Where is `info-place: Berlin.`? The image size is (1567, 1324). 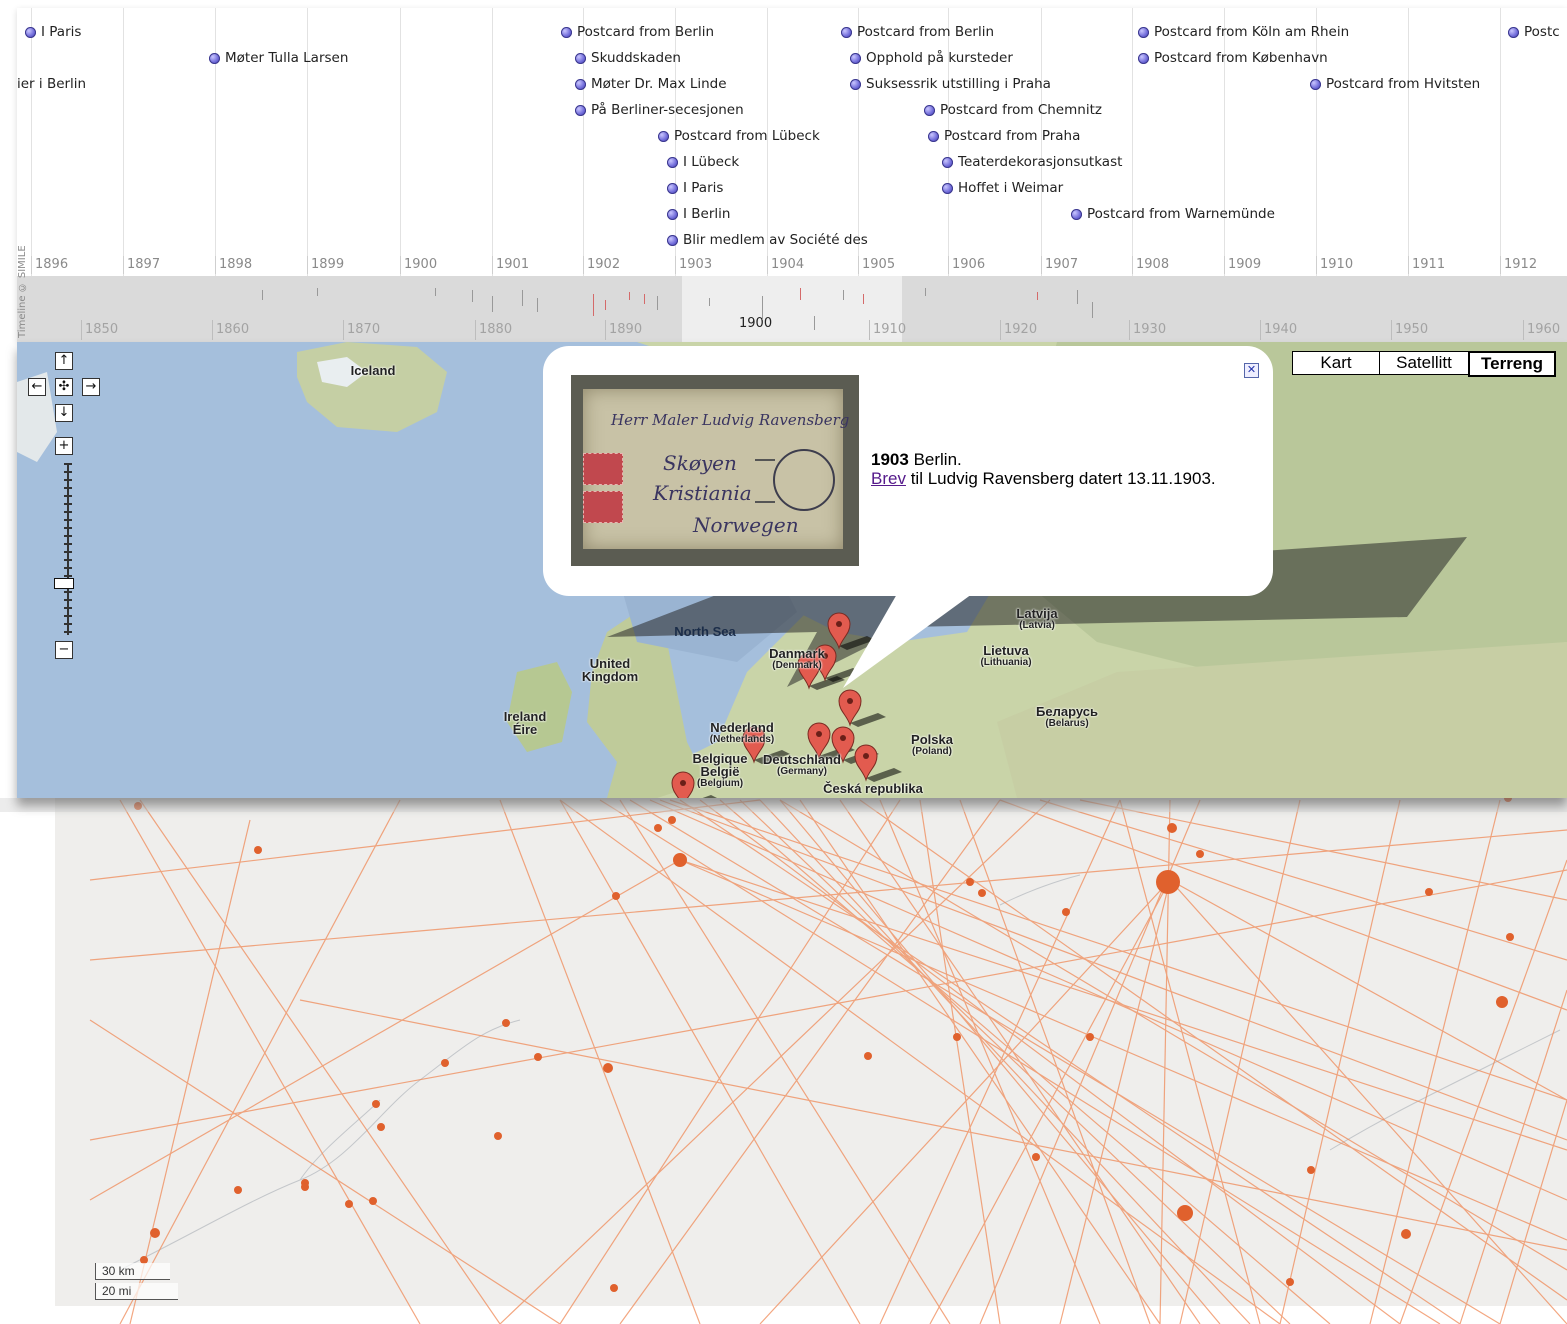
info-place: Berlin. is located at coordinates (937, 459).